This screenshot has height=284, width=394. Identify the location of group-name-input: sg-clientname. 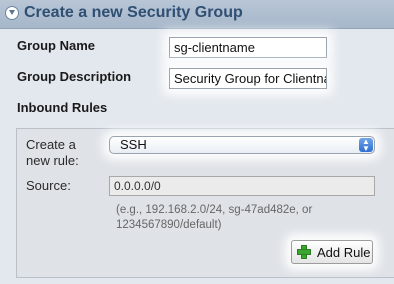
(248, 47).